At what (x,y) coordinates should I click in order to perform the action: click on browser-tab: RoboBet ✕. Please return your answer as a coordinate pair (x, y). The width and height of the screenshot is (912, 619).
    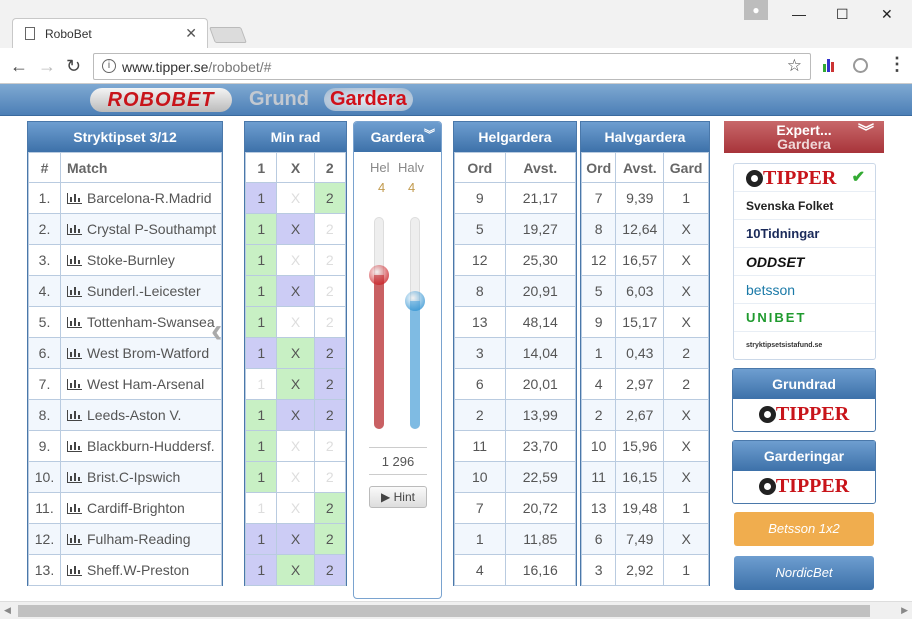
    Looking at the image, I should click on (110, 33).